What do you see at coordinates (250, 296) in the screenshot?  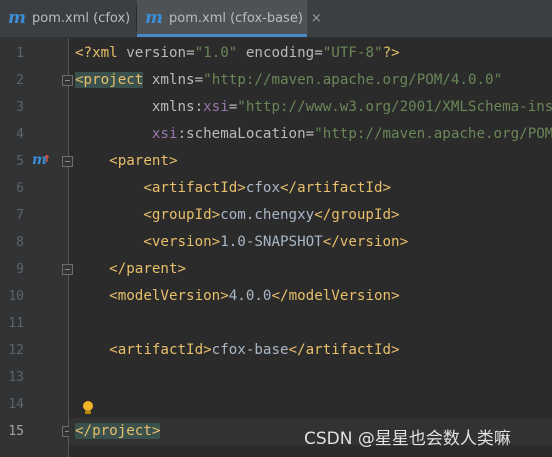 I see `tag-text: 4.0.0` at bounding box center [250, 296].